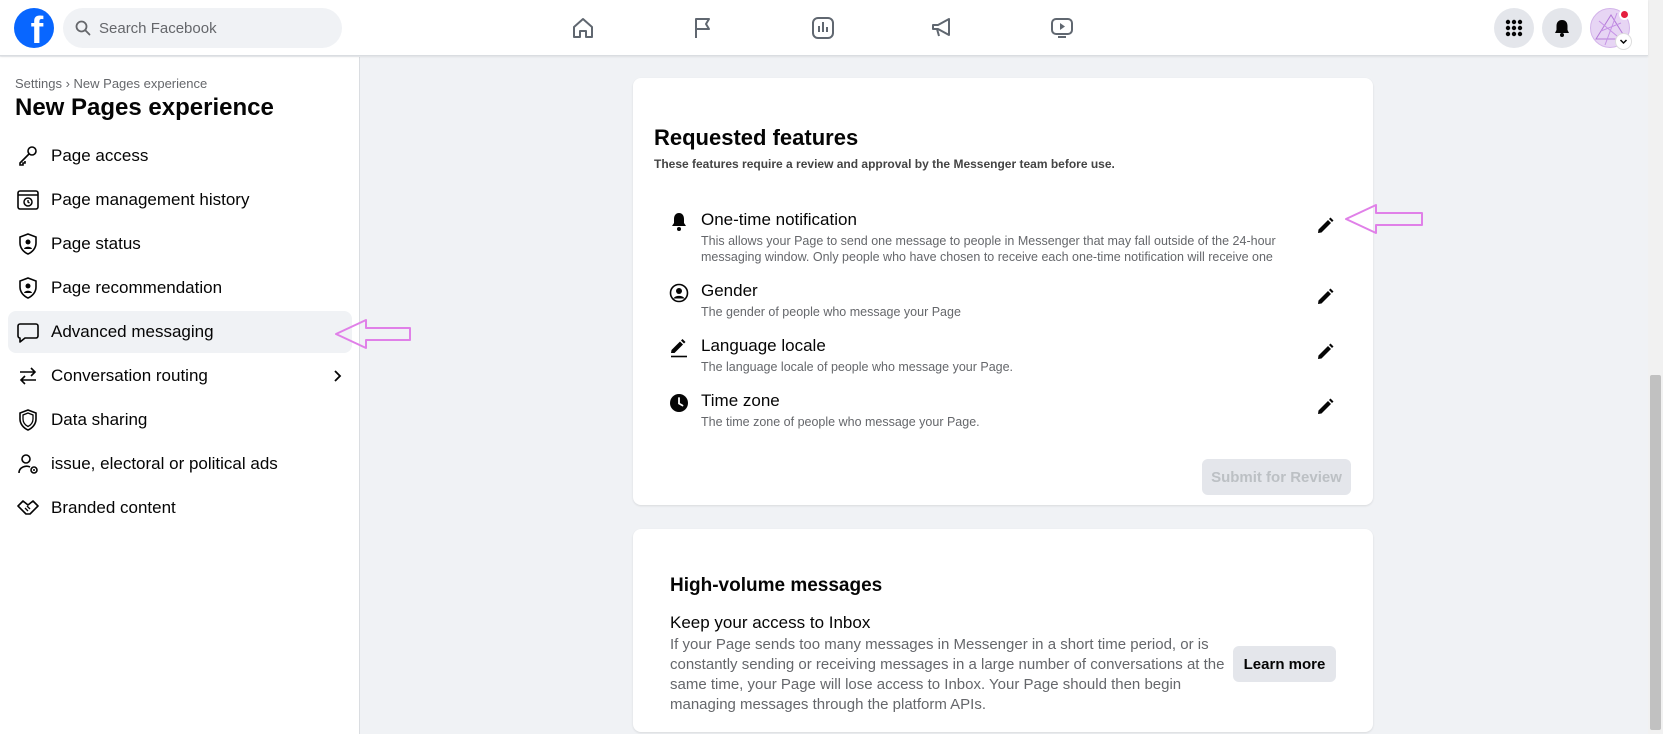 This screenshot has height=734, width=1663. Describe the element at coordinates (96, 243) in the screenshot. I see `sidebar-item-label: Page status` at that location.